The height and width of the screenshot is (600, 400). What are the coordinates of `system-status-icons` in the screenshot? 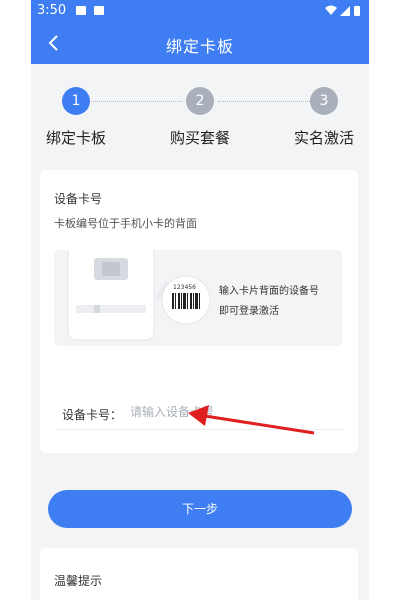 It's located at (342, 10).